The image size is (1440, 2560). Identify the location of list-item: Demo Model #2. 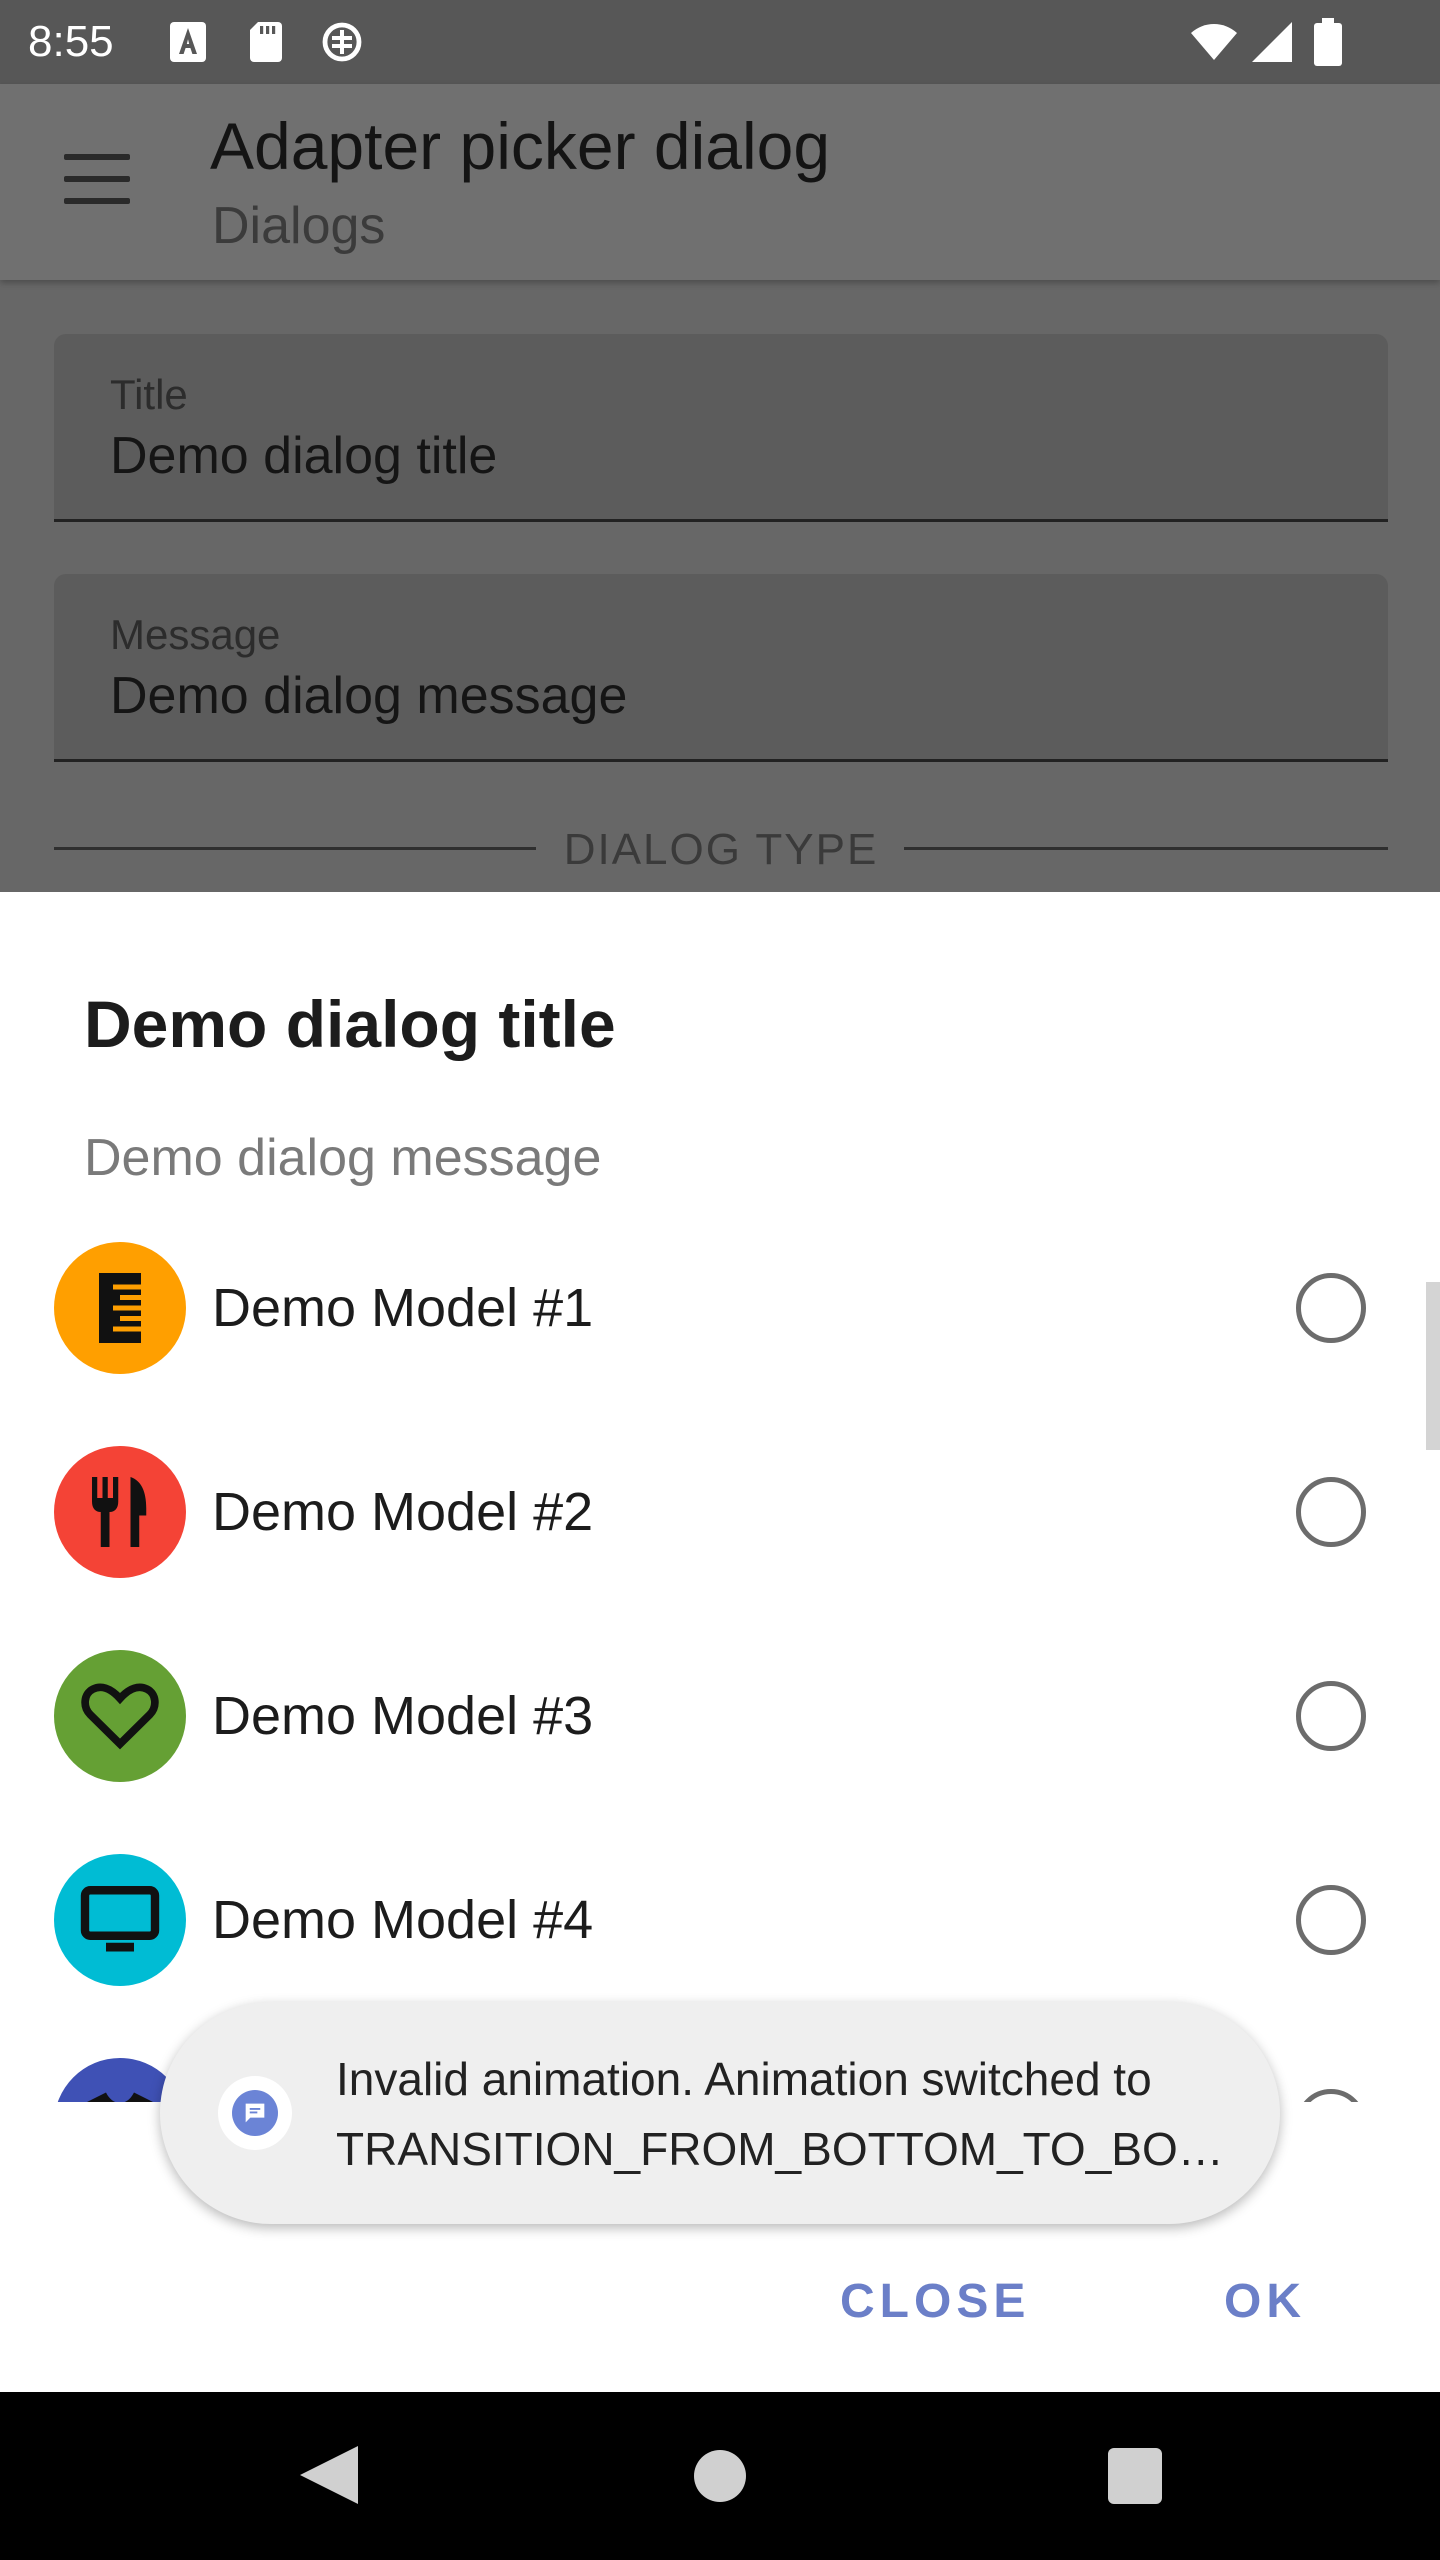
(720, 1512).